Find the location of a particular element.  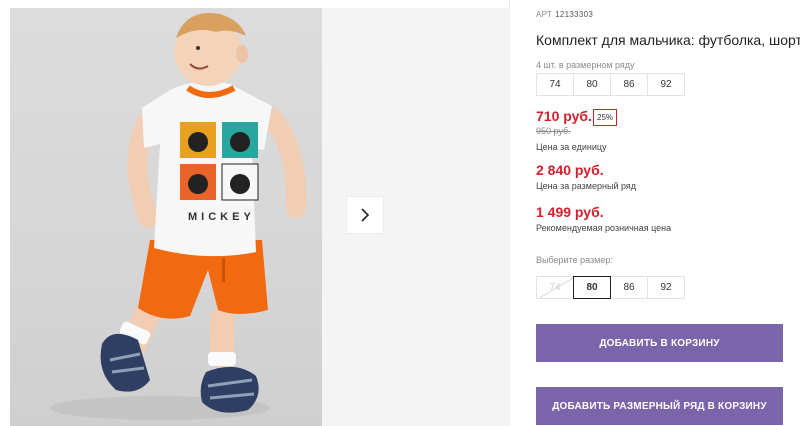

pack-price: 2 840 руб. is located at coordinates (570, 170).